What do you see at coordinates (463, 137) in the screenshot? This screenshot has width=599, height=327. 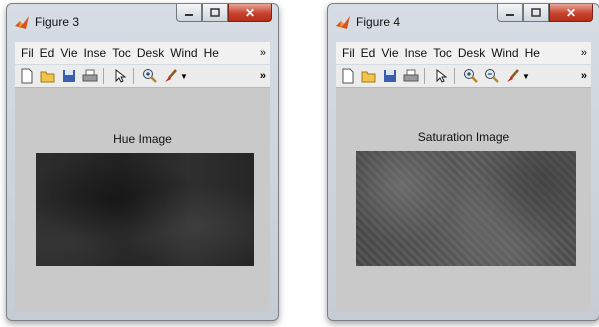 I see `plot-title: Saturation Image` at bounding box center [463, 137].